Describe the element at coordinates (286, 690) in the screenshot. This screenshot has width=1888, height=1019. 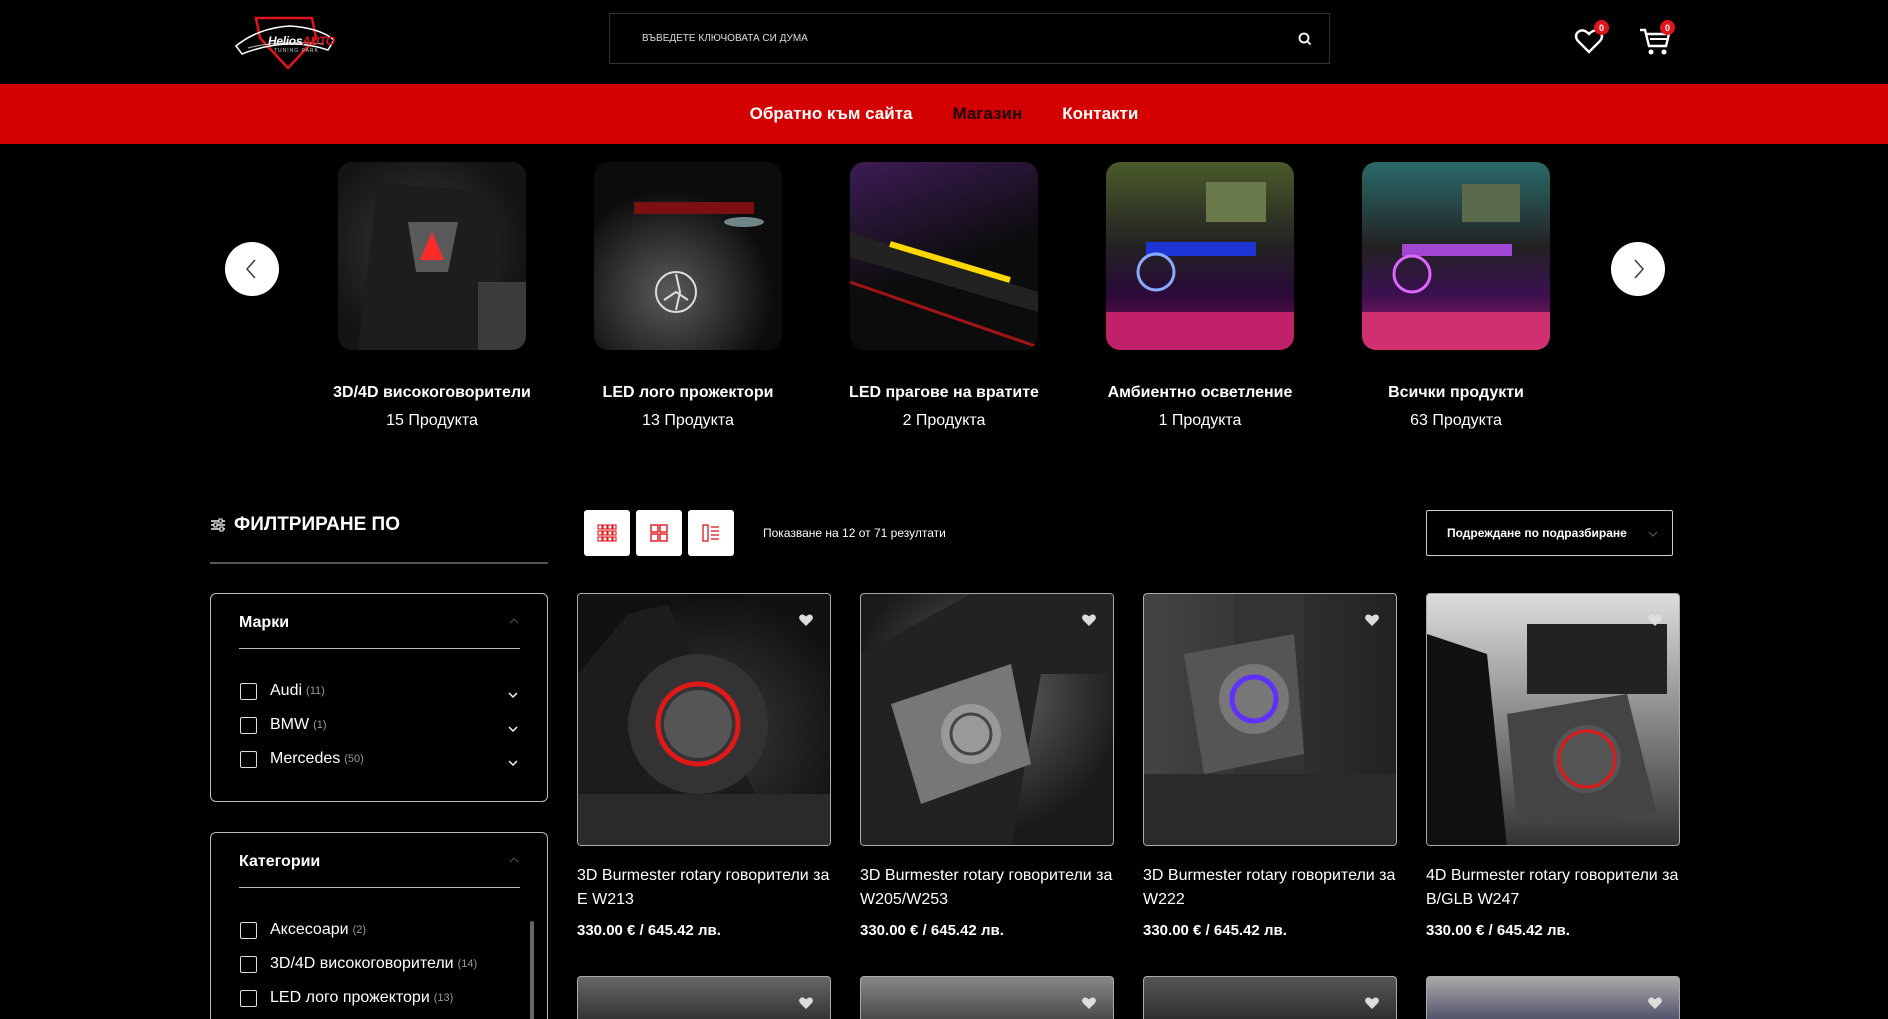
I see `option-label: Audi` at that location.